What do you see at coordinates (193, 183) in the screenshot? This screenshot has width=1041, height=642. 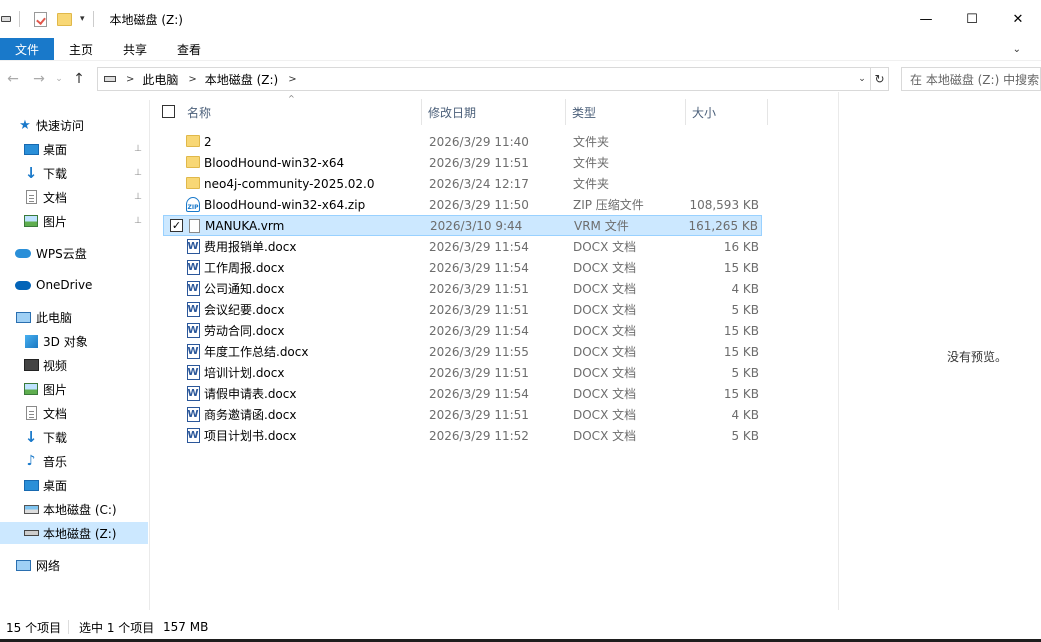 I see `folder-icon` at bounding box center [193, 183].